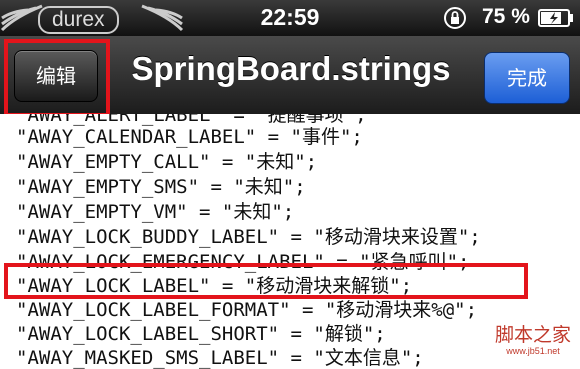  Describe the element at coordinates (220, 358) in the screenshot. I see `code-line: "AWAY_MASKED_SMS_LABEL" = "文本信息";` at that location.